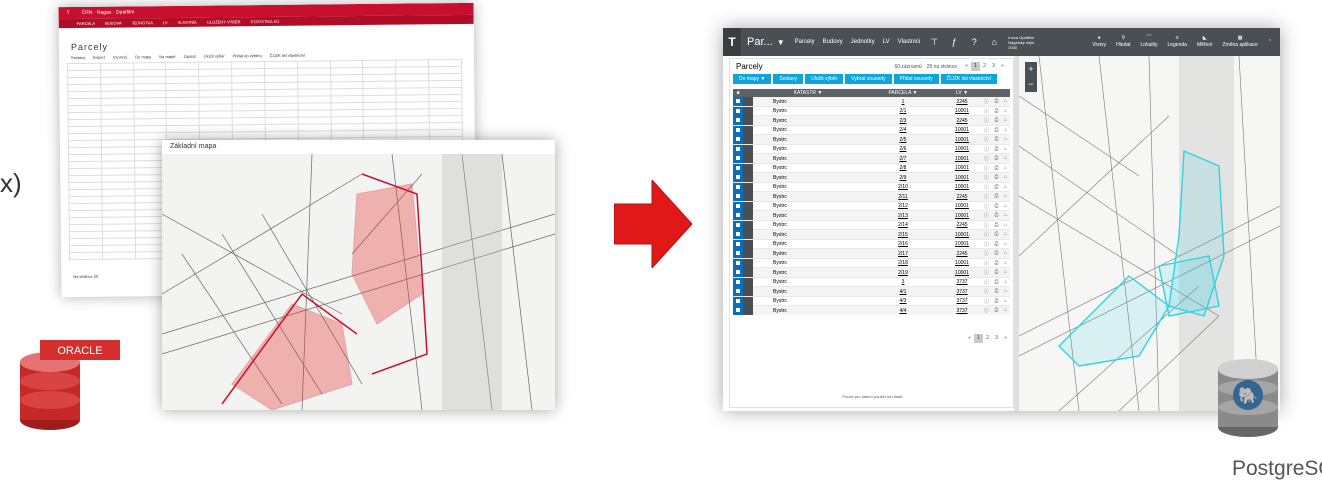 The width and height of the screenshot is (1322, 488). What do you see at coordinates (873, 244) in the screenshot?
I see `table-row: Bystrc2/1610001ⓘ⎙⌂▾` at bounding box center [873, 244].